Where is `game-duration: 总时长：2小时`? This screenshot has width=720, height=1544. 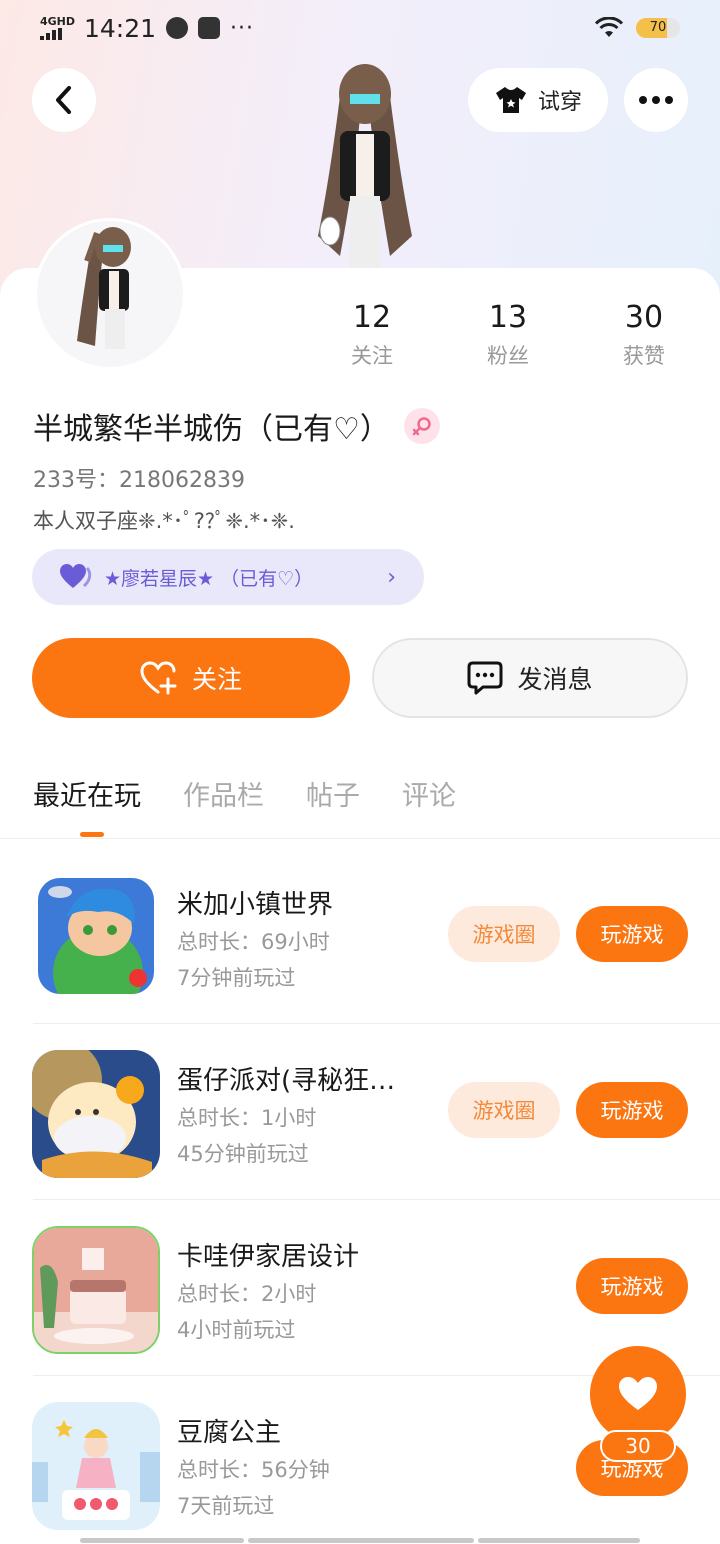 game-duration: 总时长：2小时 is located at coordinates (247, 1294).